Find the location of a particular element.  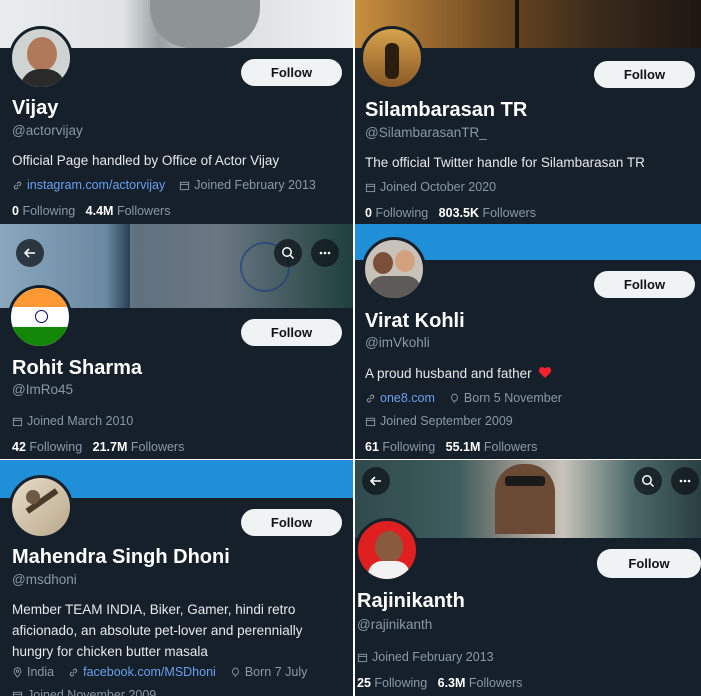

location-icon is located at coordinates (17, 672).